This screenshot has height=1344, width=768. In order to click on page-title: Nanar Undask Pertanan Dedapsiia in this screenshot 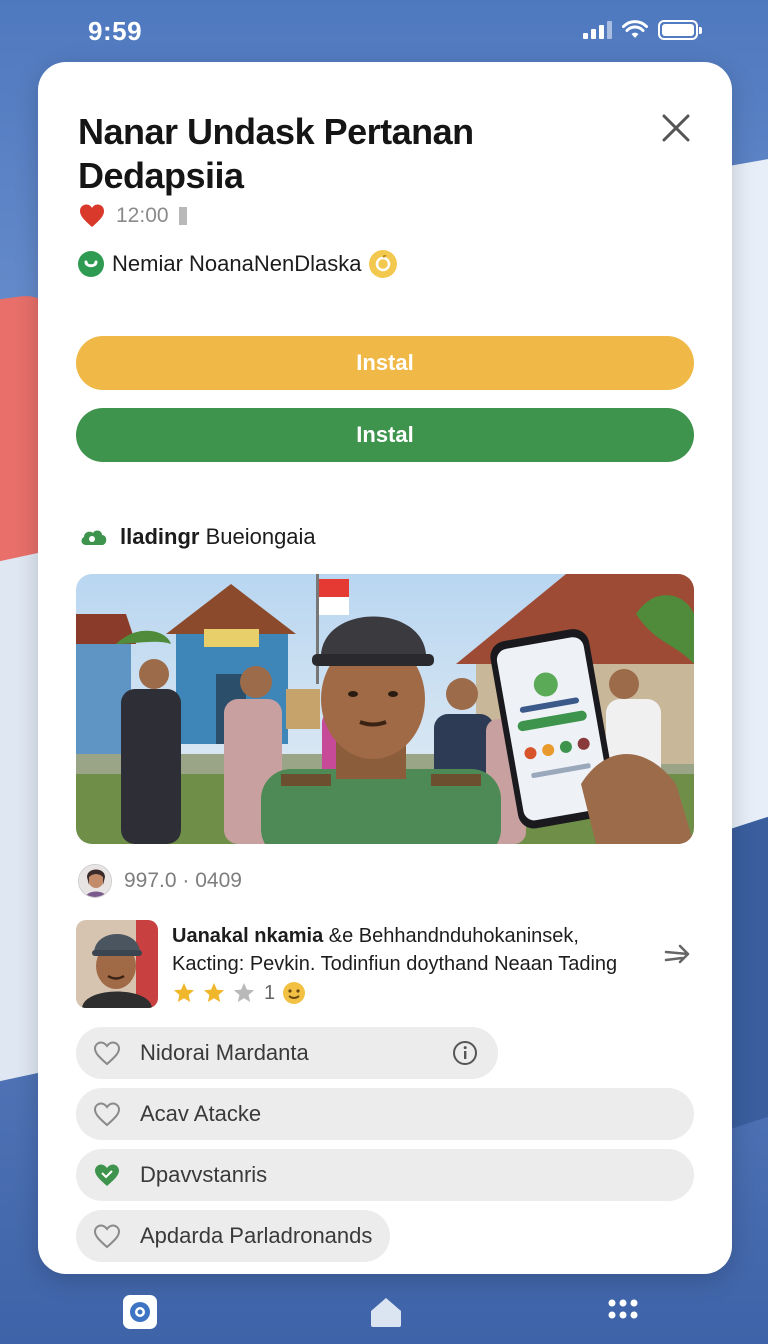, I will do `click(276, 153)`.